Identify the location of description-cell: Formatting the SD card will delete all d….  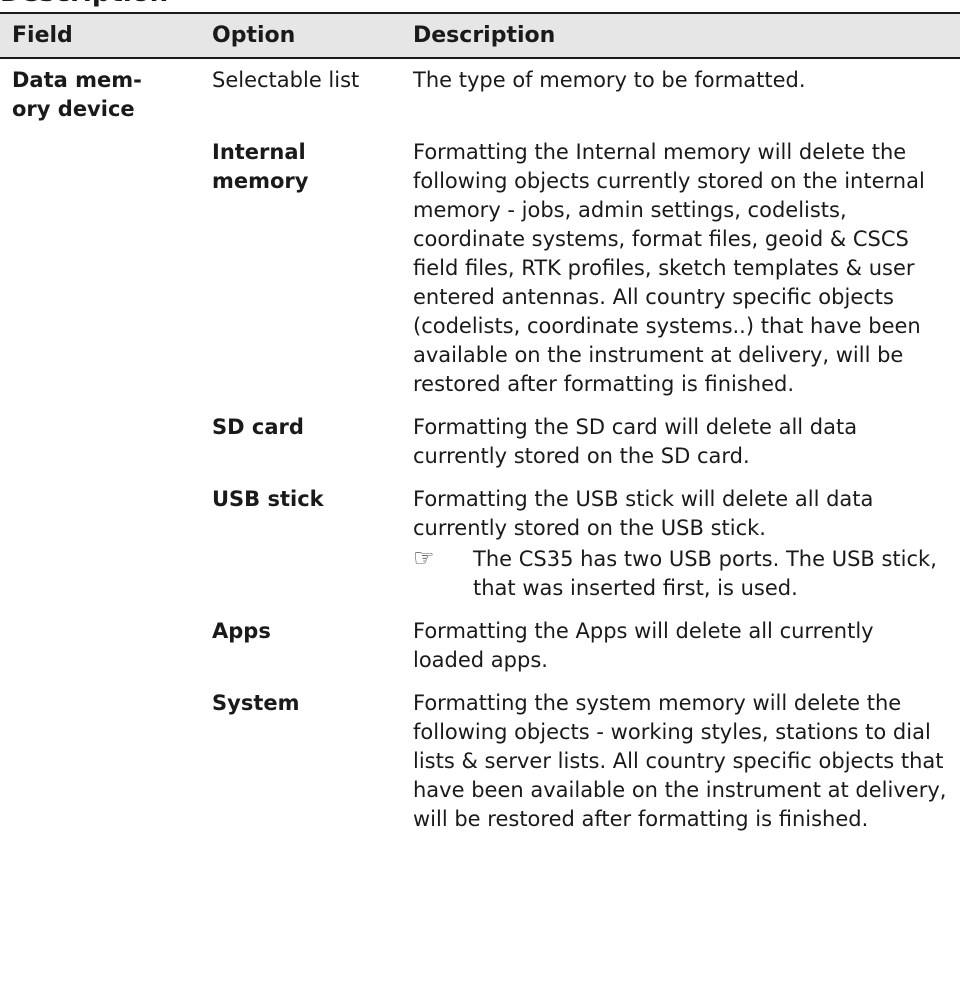
(635, 441).